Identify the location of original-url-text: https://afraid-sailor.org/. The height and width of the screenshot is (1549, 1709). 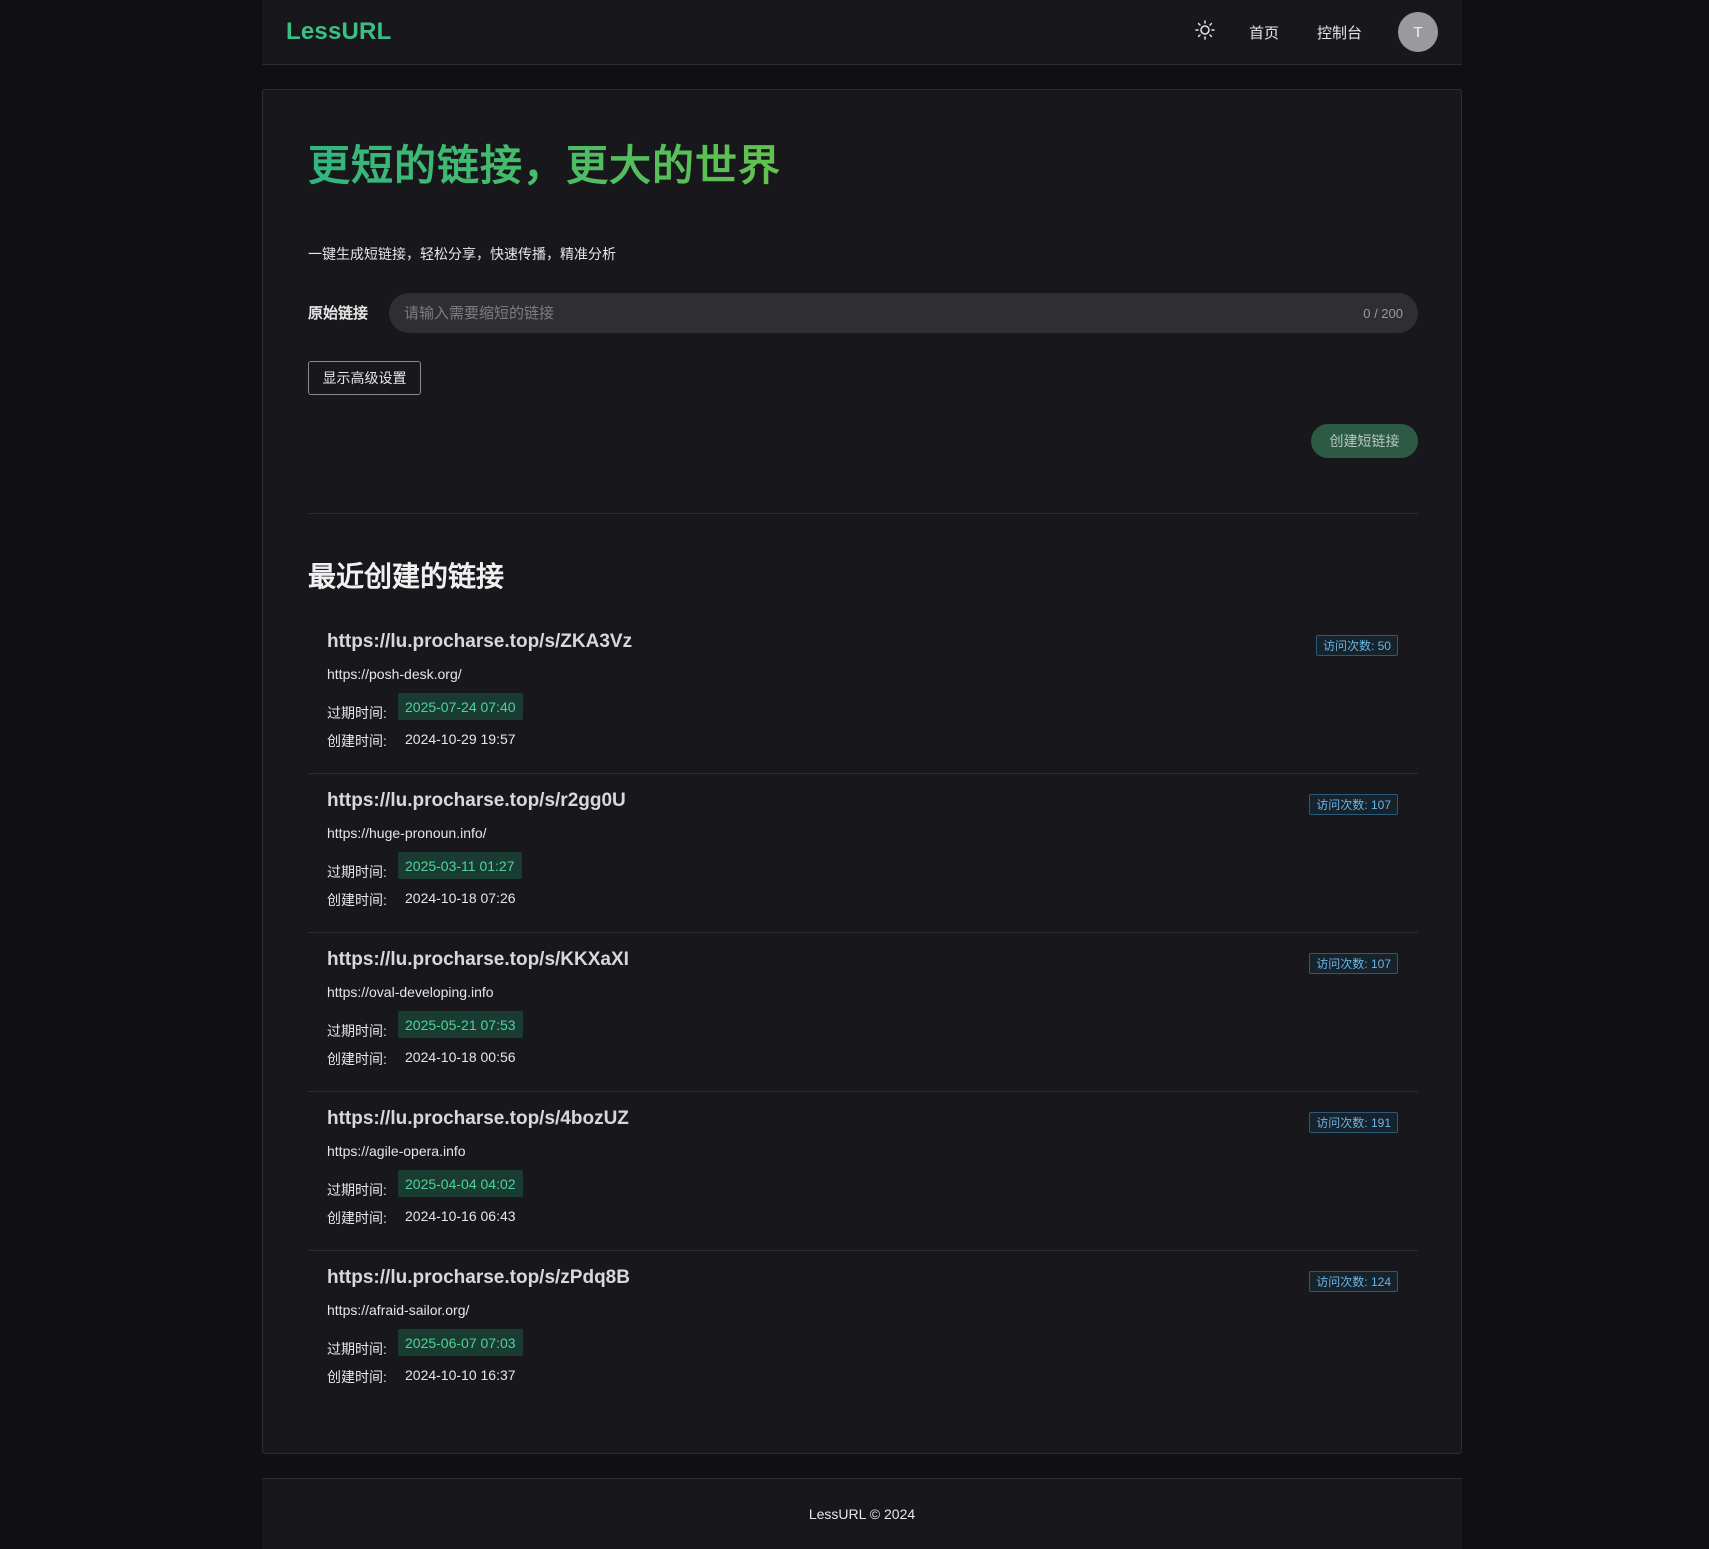
(398, 1310).